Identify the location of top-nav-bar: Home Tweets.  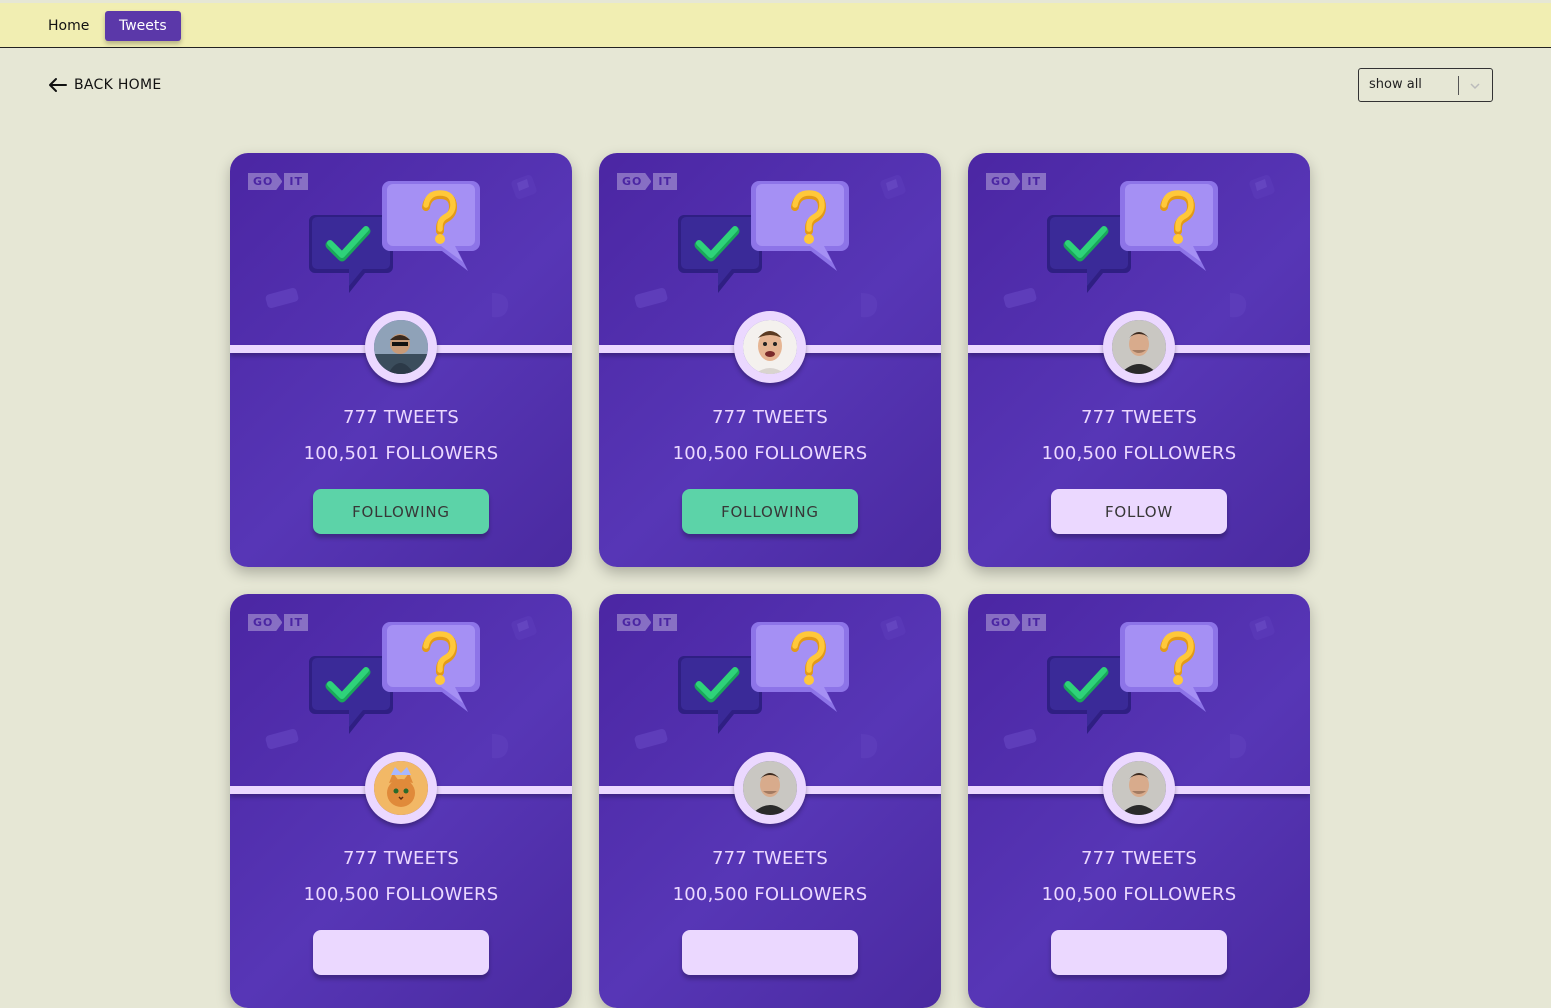
(775, 25).